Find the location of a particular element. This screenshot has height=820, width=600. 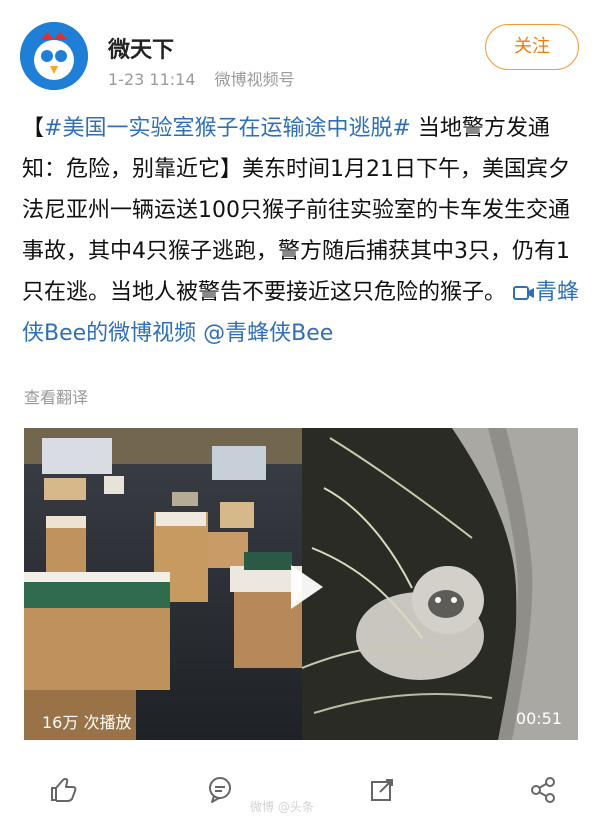

video-icon is located at coordinates (524, 293).